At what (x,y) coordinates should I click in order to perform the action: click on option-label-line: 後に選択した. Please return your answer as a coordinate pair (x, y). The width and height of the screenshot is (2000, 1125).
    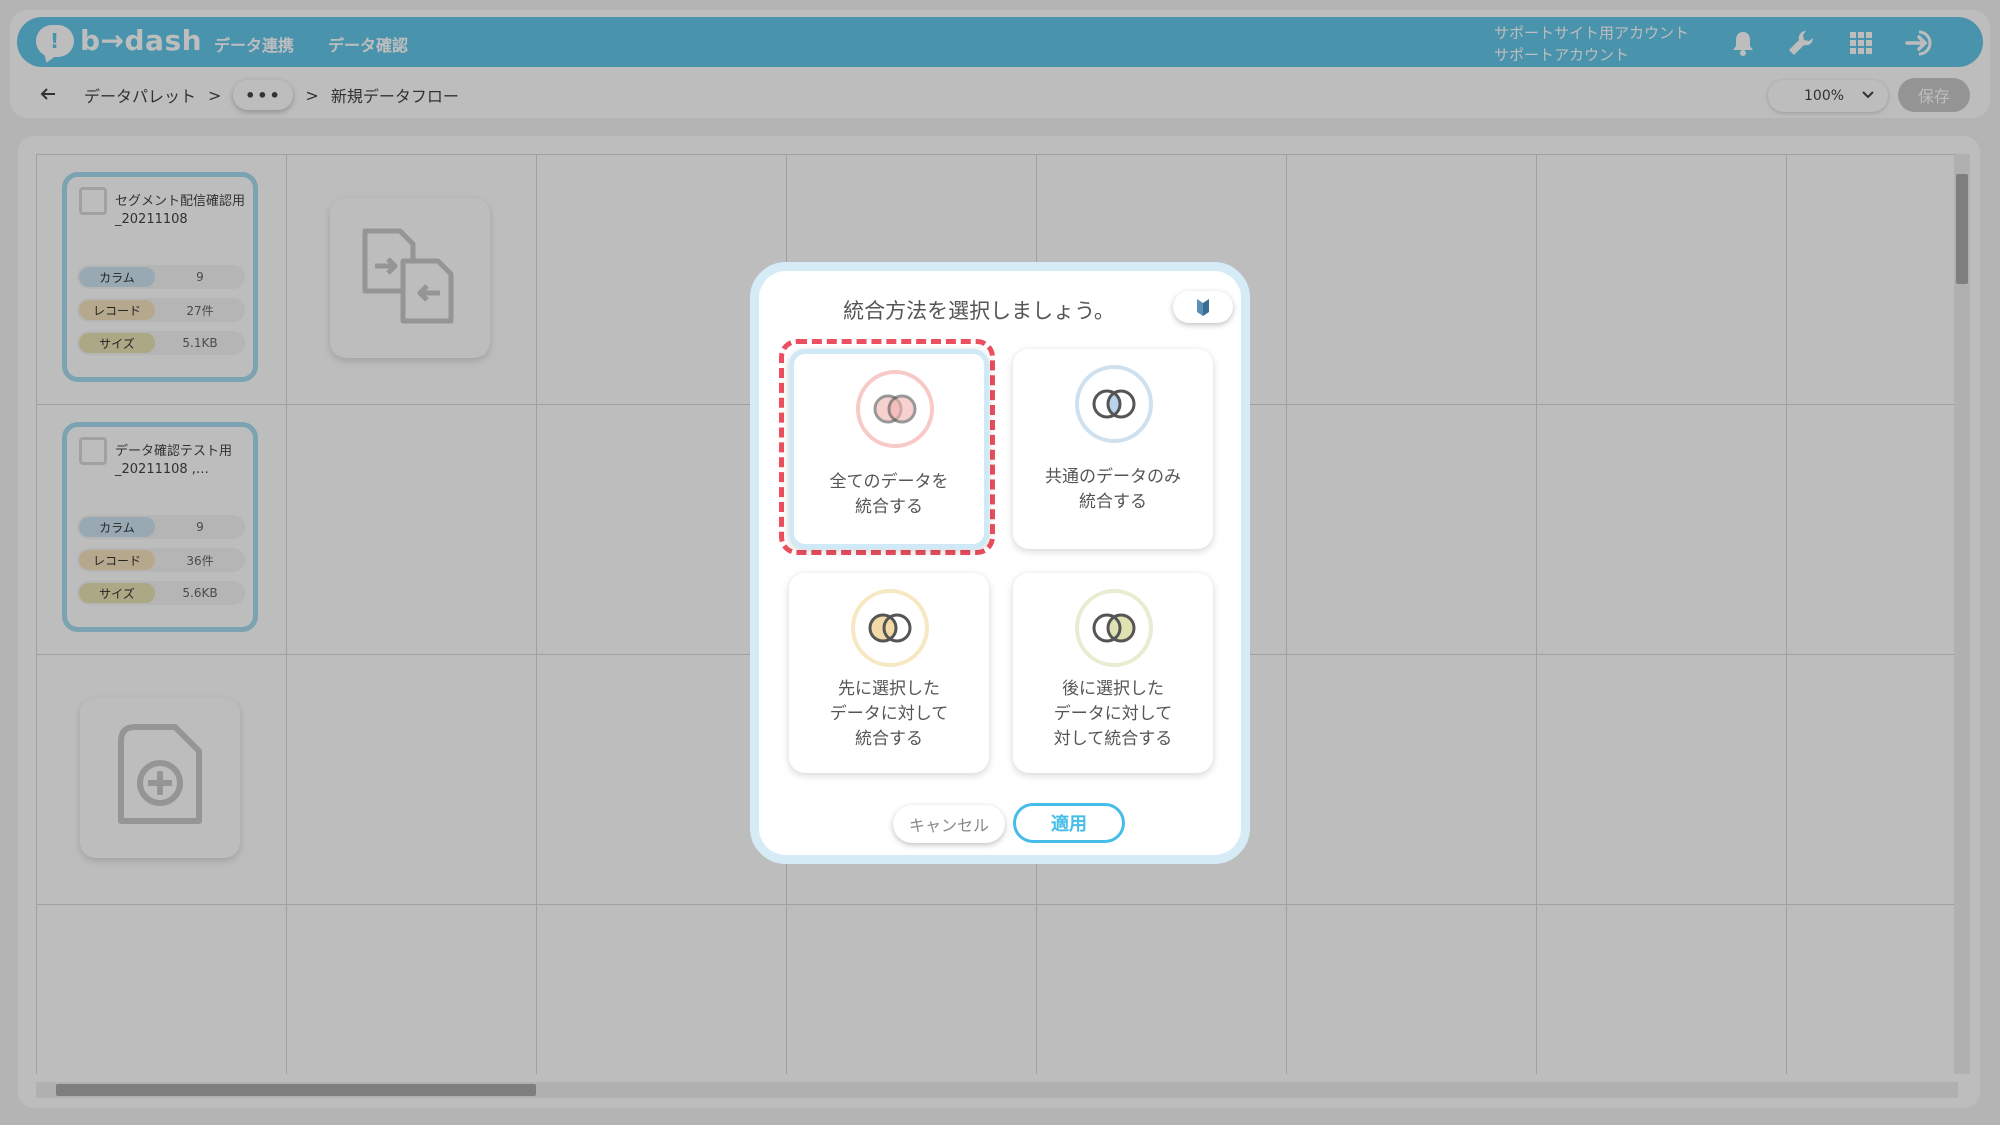
    Looking at the image, I should click on (1113, 689).